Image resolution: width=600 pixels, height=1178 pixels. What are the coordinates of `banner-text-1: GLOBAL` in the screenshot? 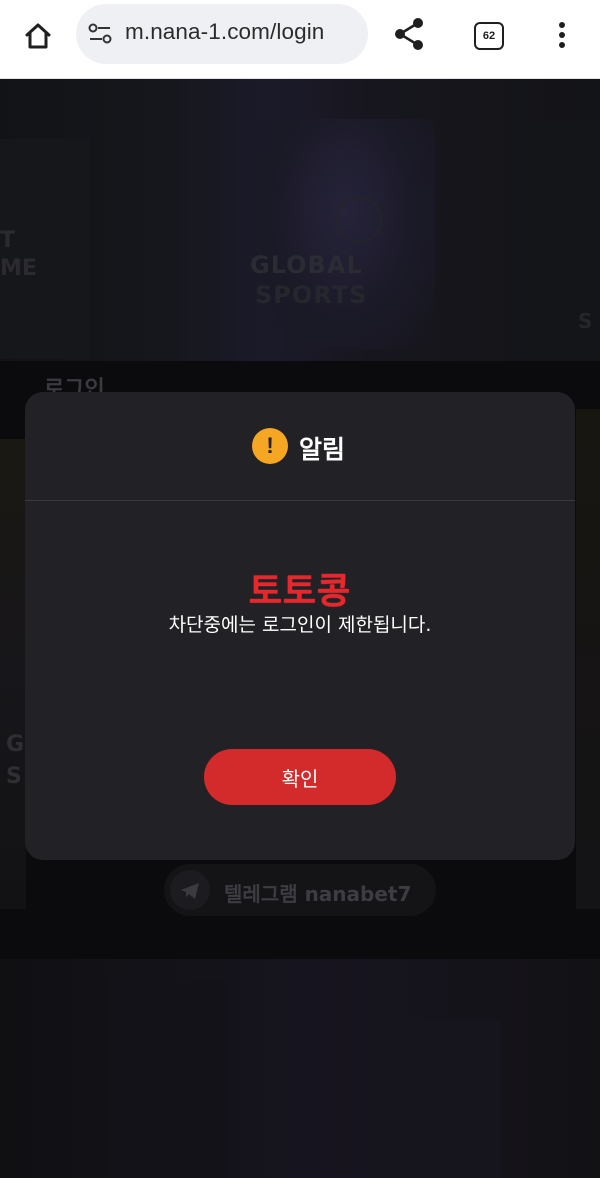 It's located at (306, 265).